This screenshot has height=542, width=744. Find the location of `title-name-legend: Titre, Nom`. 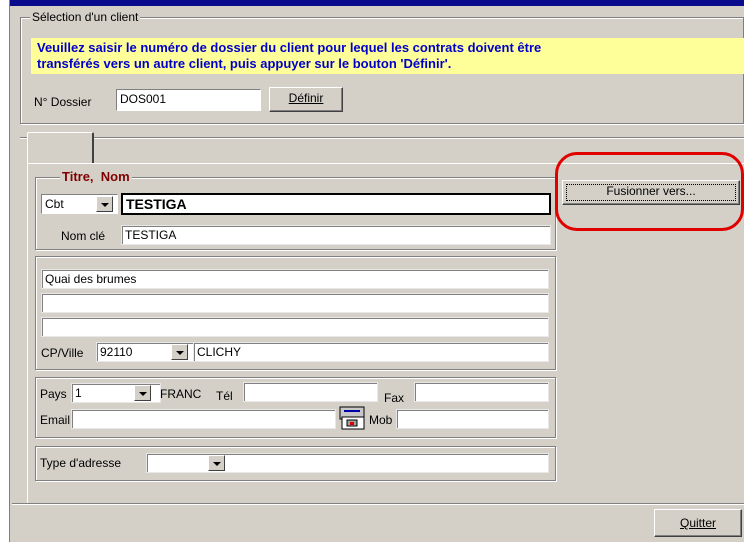

title-name-legend: Titre, Nom is located at coordinates (96, 177).